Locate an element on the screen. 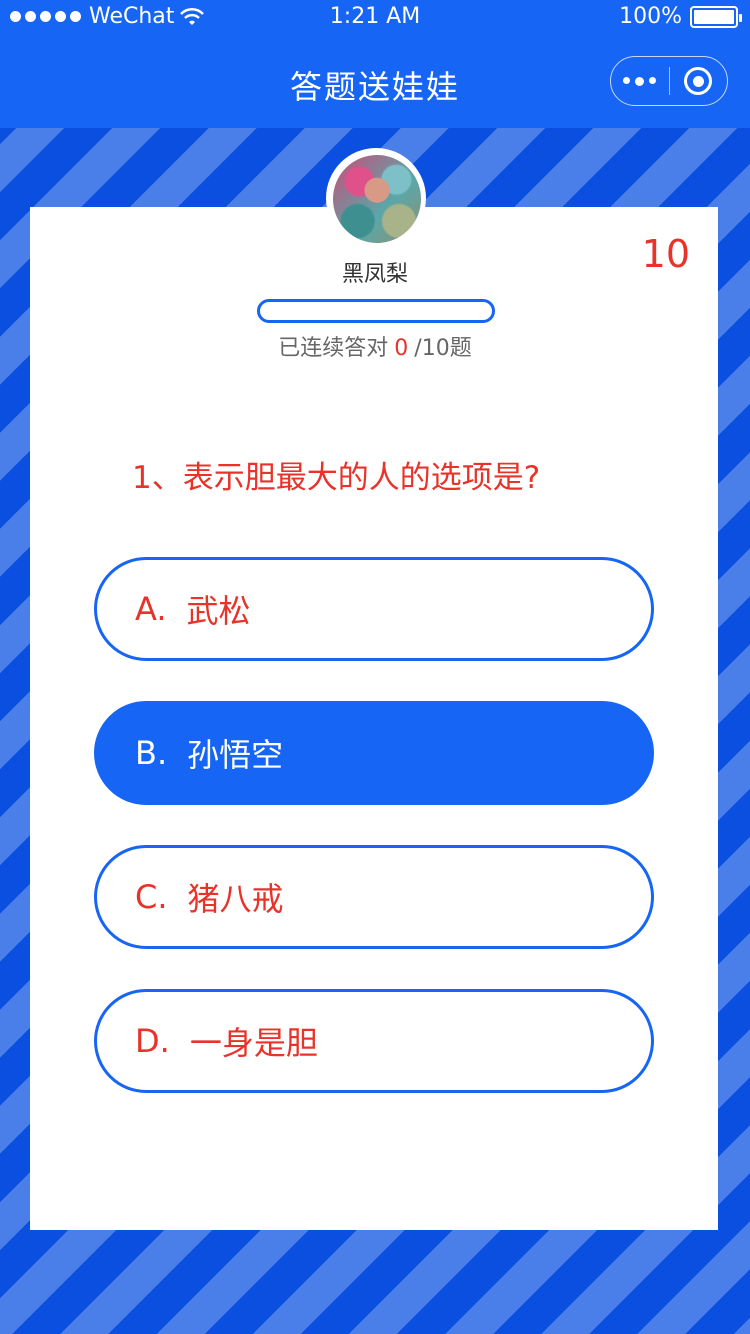 This screenshot has width=750, height=1334. navigation-bar: WeChat 1:21 AM 100% 答题送娃娃 is located at coordinates (375, 64).